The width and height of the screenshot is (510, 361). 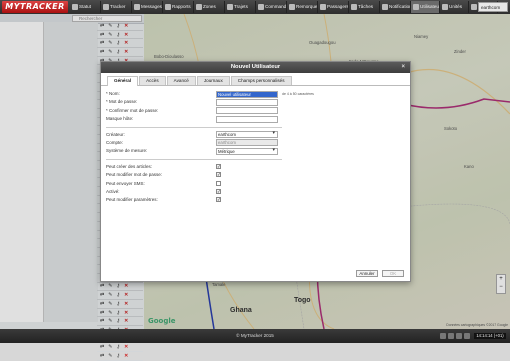 I want to click on tab-1: Tracker, so click(x=116, y=7).